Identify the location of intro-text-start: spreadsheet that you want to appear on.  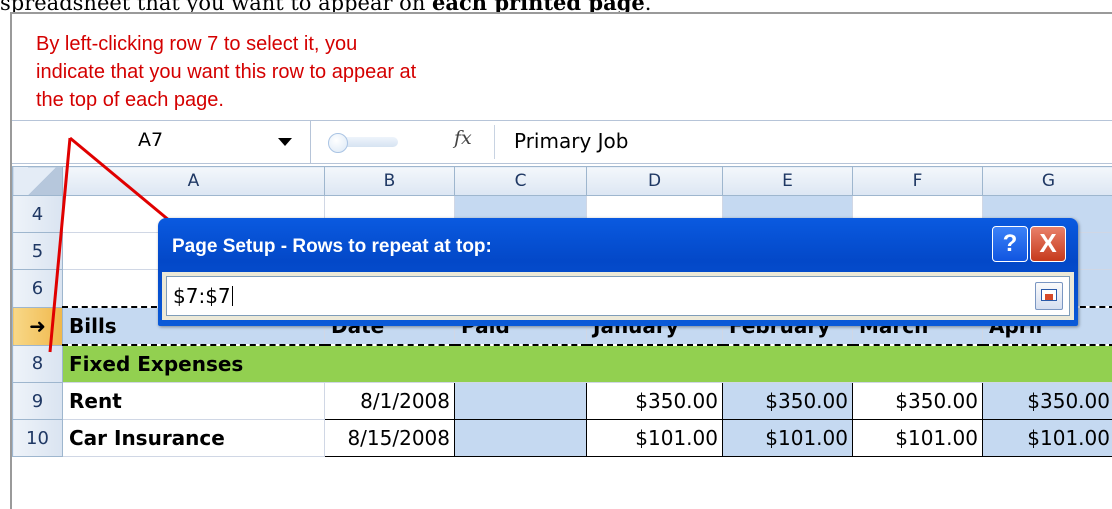
(216, 6).